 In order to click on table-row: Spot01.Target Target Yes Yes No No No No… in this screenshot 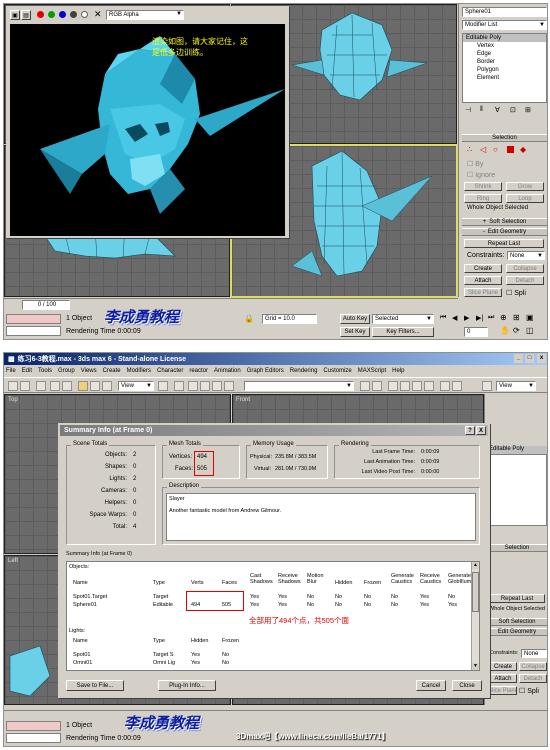, I will do `click(269, 598)`.